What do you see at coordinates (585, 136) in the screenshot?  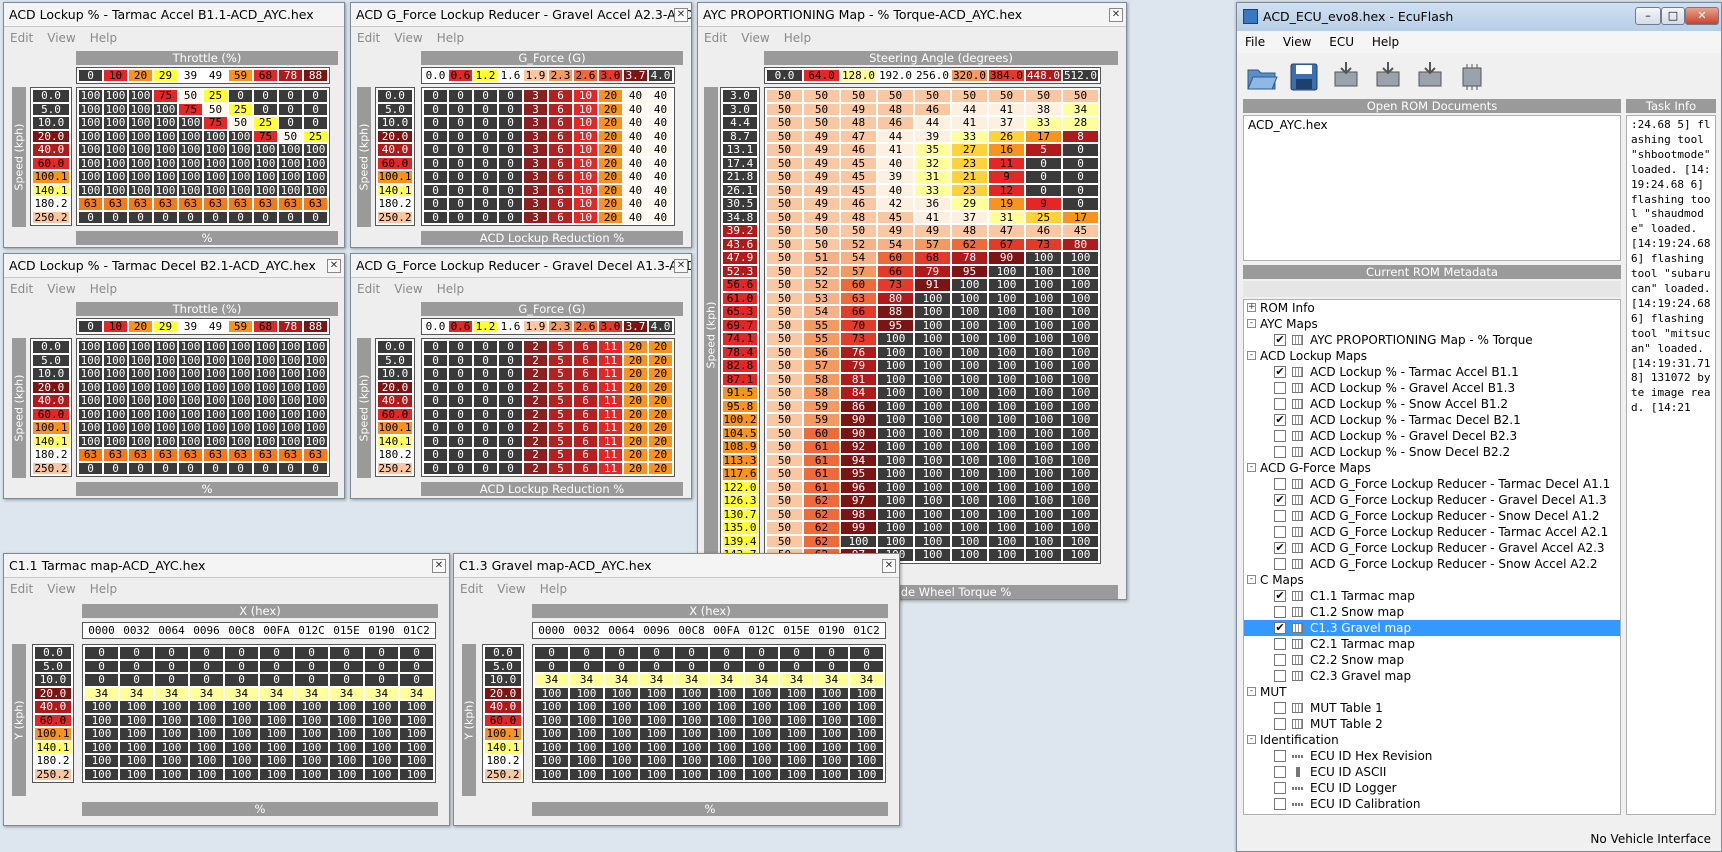 I see `map-cell: 10` at bounding box center [585, 136].